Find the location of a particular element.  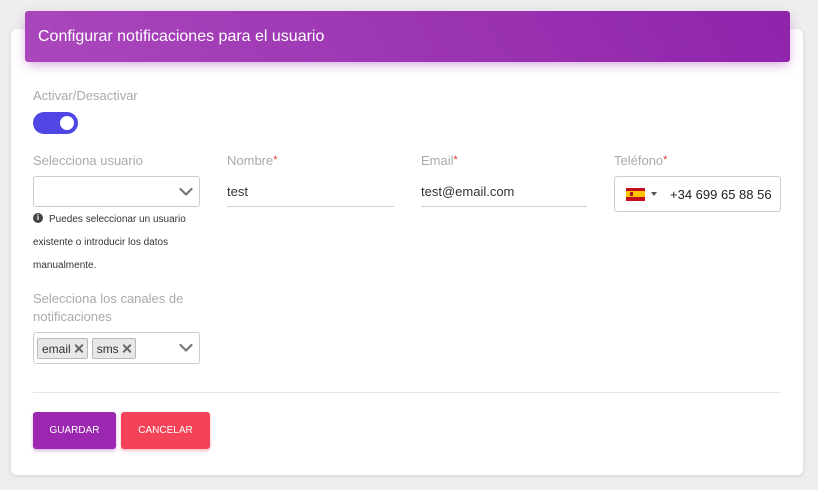

user-select is located at coordinates (116, 191).